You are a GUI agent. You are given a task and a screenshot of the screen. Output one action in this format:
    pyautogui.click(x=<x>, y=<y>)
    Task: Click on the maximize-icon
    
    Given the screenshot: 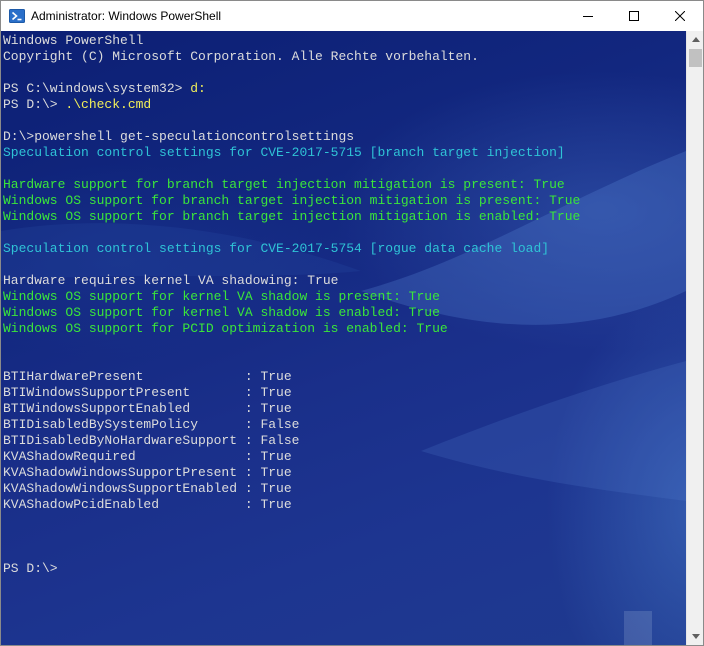 What is the action you would take?
    pyautogui.click(x=634, y=16)
    